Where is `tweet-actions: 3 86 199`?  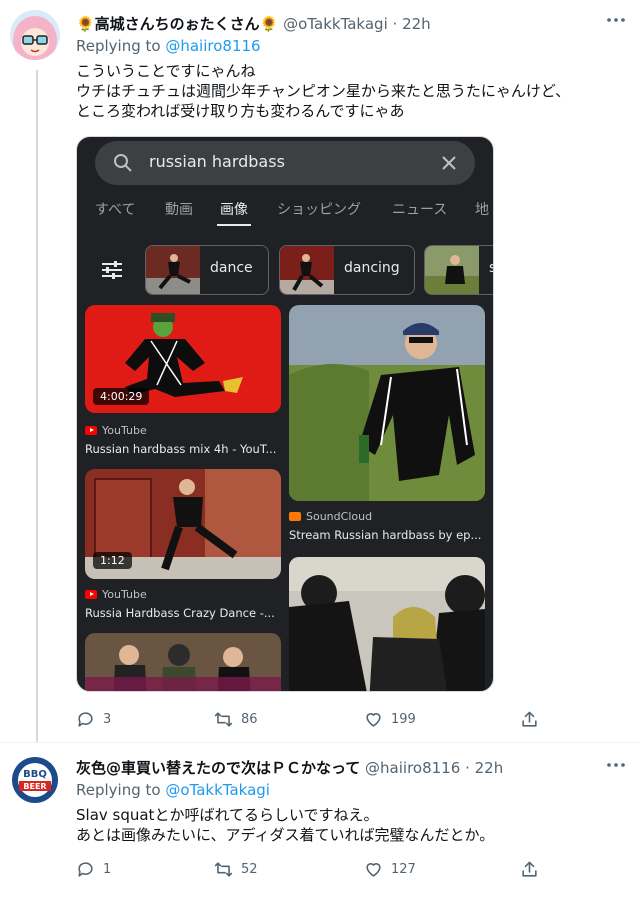 tweet-actions: 3 86 199 is located at coordinates (311, 721).